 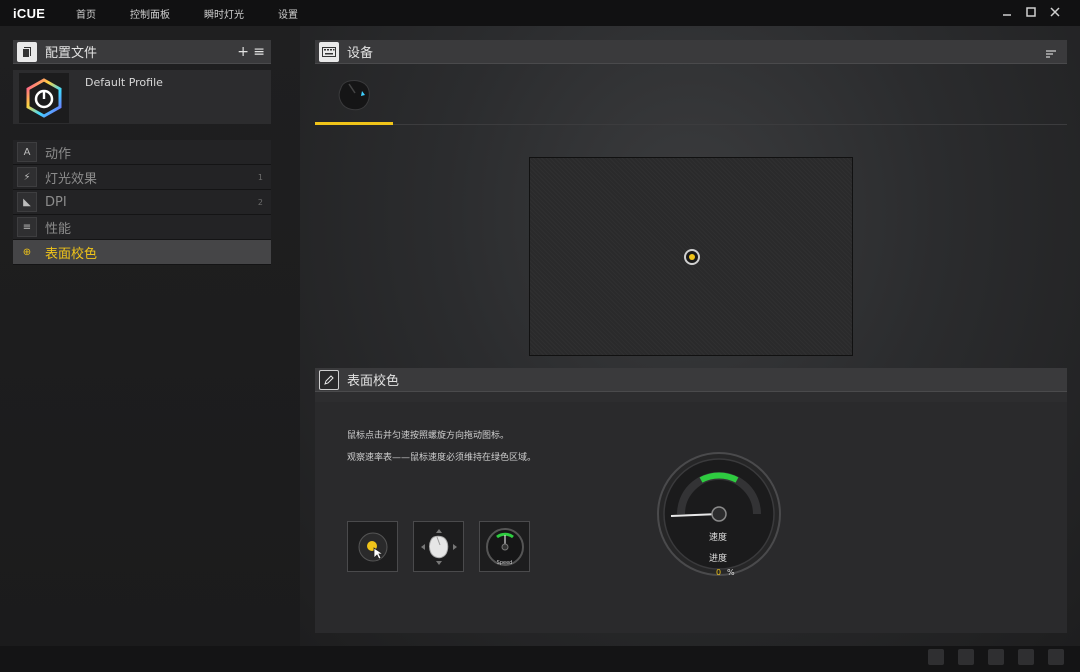 I want to click on instruction-1: 鼠标点击并匀速按照螺旋方向拖动图标。, so click(x=428, y=436).